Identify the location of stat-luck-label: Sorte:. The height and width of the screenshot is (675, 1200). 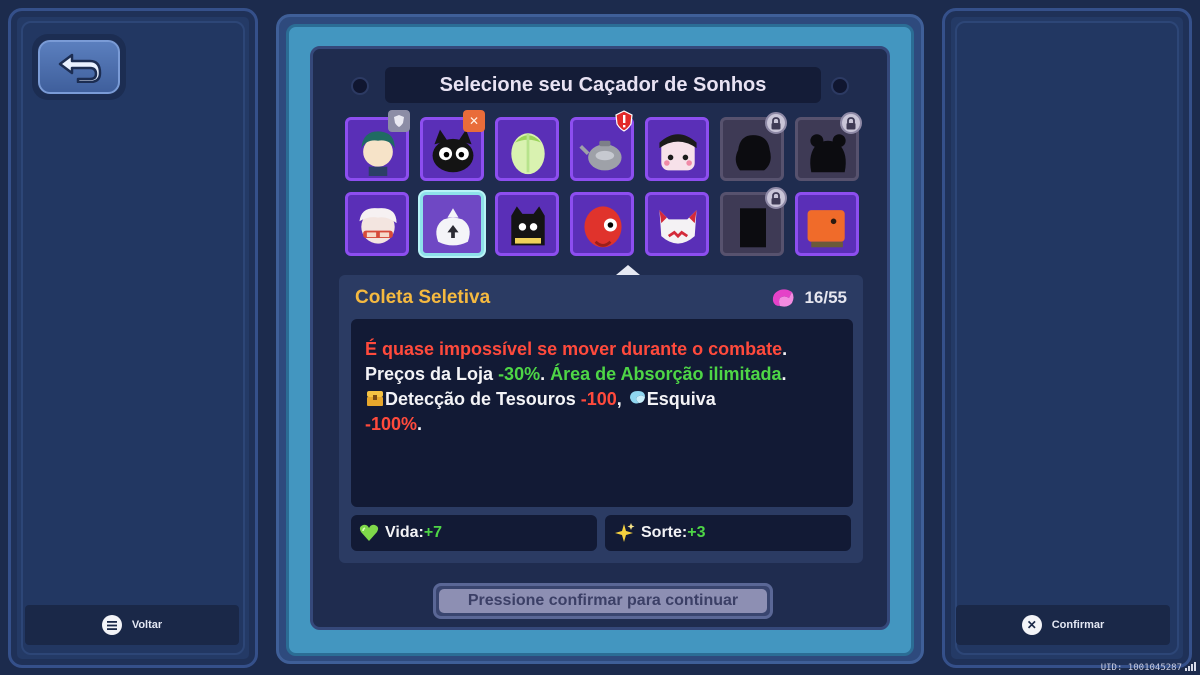
(664, 532).